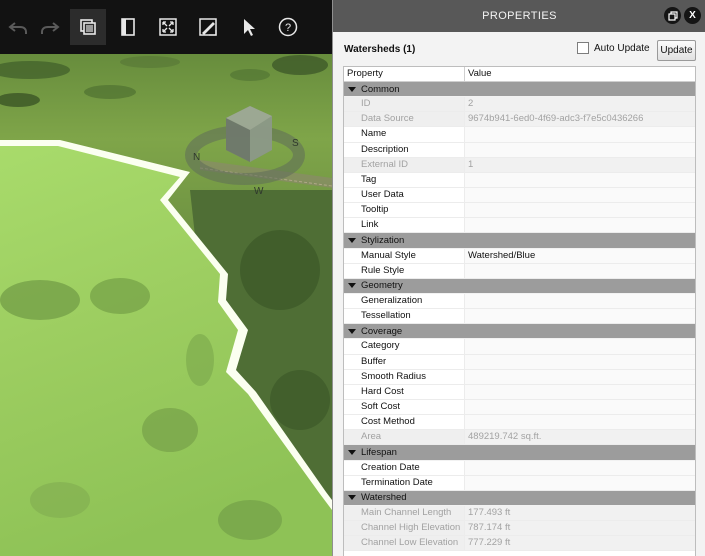 The width and height of the screenshot is (705, 556). What do you see at coordinates (676, 50) in the screenshot?
I see `update-button: Update` at bounding box center [676, 50].